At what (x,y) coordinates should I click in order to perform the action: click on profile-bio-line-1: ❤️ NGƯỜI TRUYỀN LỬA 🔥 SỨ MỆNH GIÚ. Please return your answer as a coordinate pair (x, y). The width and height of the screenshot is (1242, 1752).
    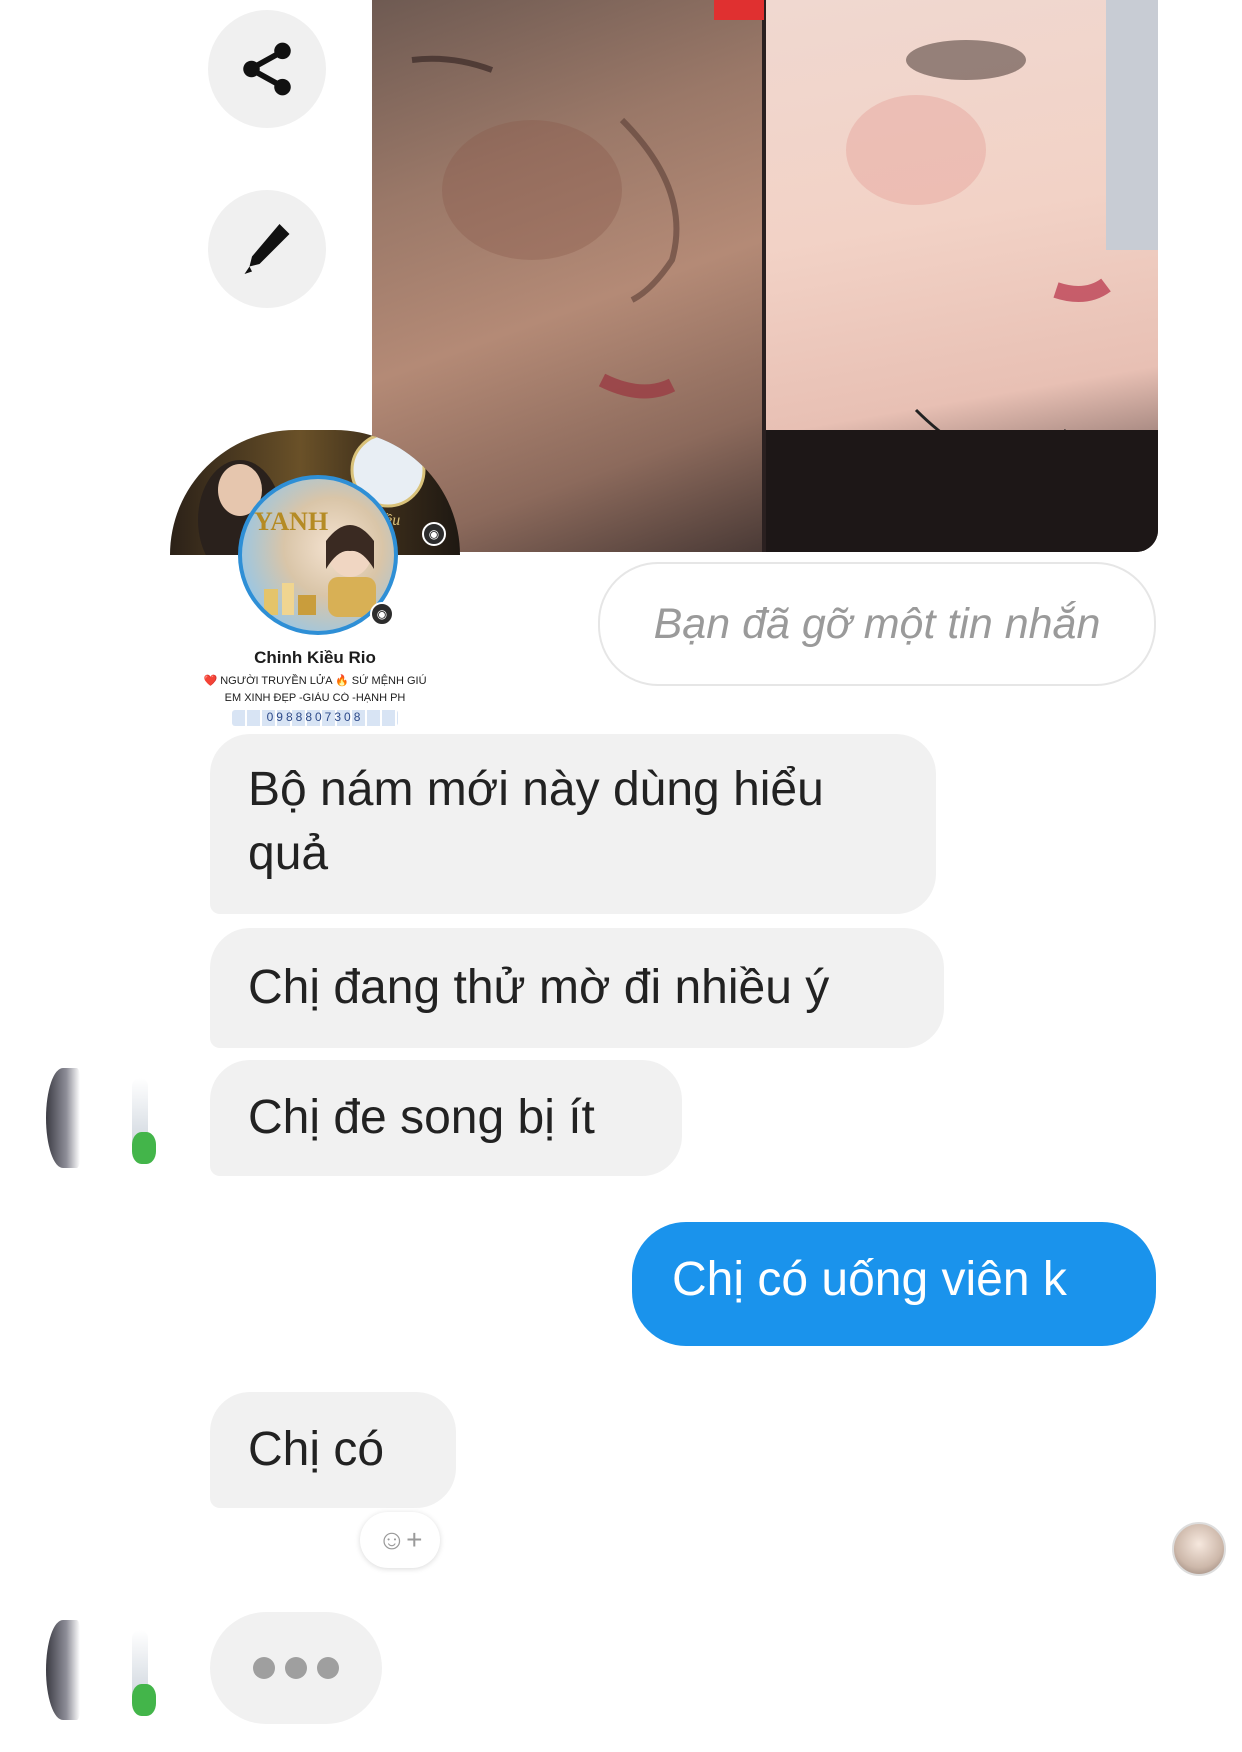
    Looking at the image, I should click on (315, 681).